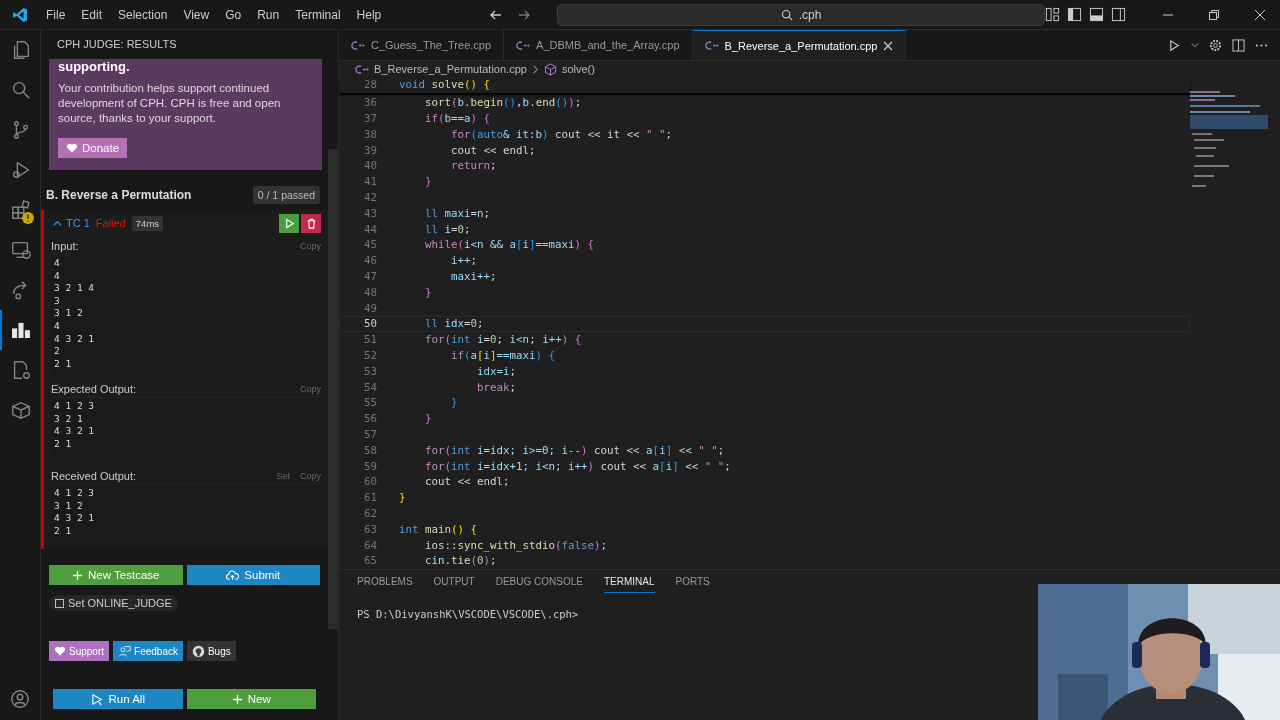  I want to click on section-label: Received Output:, so click(93, 476).